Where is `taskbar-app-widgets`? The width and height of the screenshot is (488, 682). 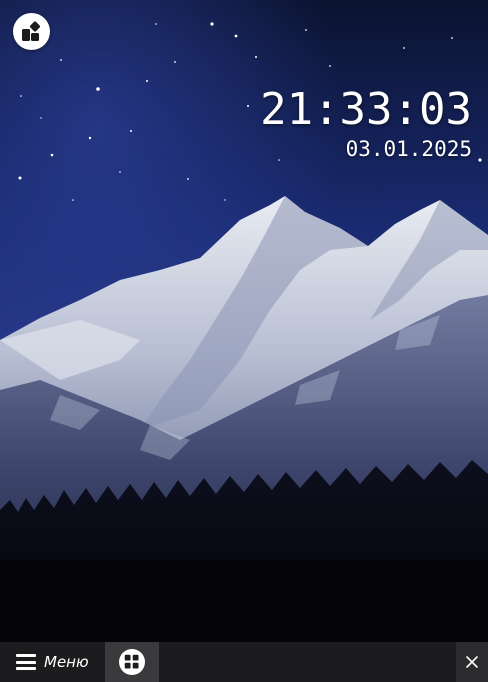
taskbar-app-widgets is located at coordinates (132, 662).